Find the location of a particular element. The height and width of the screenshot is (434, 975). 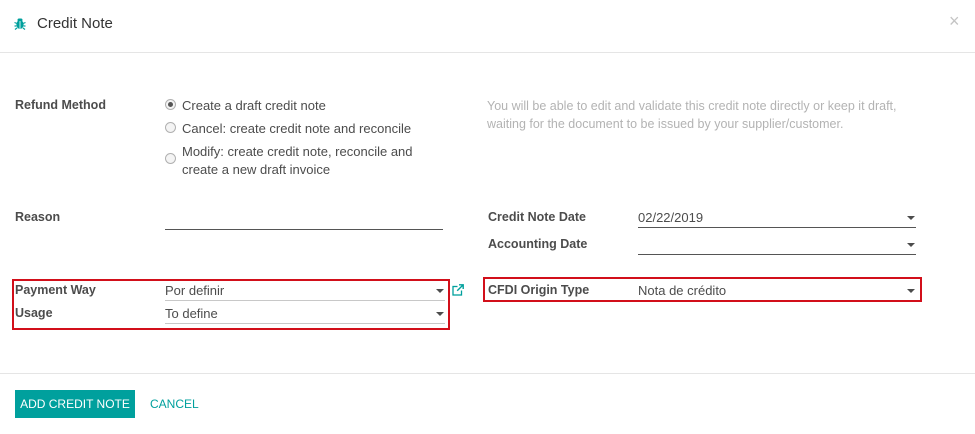

cfdi-origin-type-select: Nota de crédito is located at coordinates (777, 290).